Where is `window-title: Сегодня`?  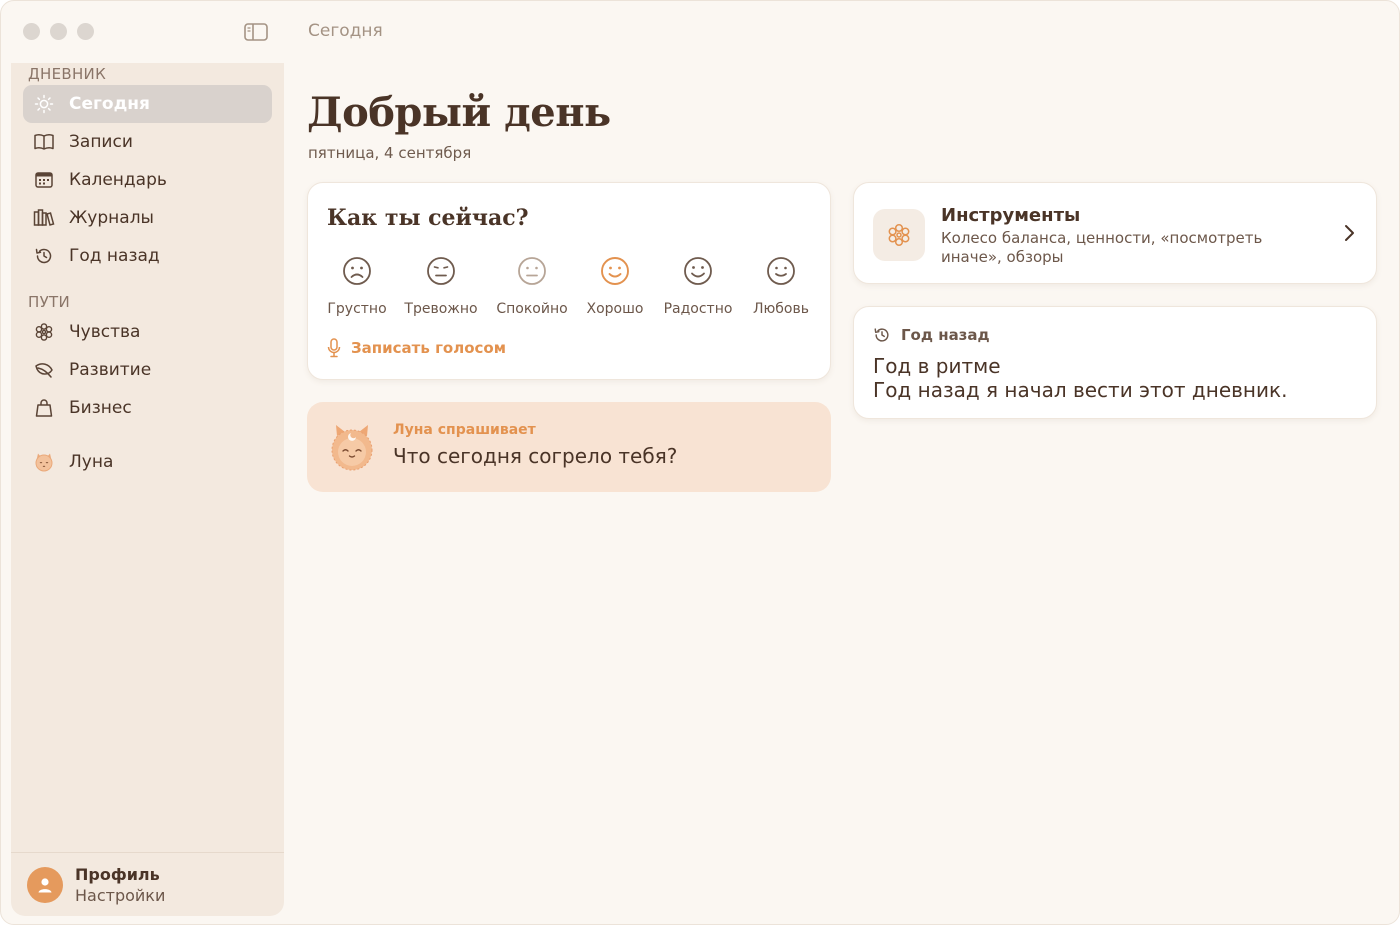 window-title: Сегодня is located at coordinates (345, 31).